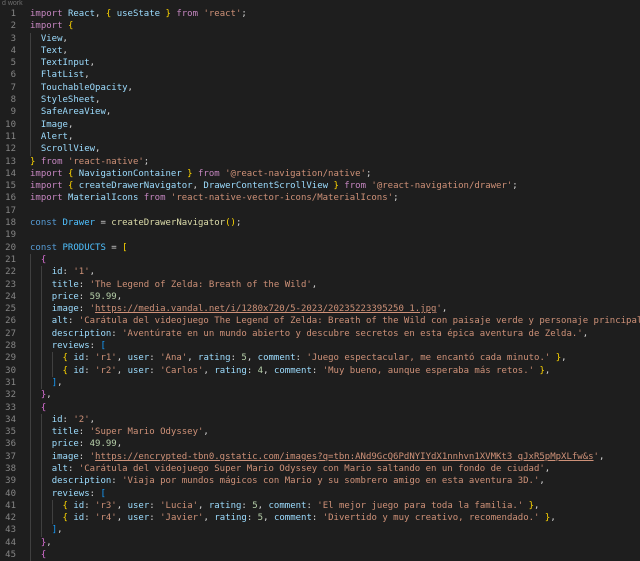 The height and width of the screenshot is (561, 640). What do you see at coordinates (320, 346) in the screenshot?
I see `code-line: 28 reviews: [` at bounding box center [320, 346].